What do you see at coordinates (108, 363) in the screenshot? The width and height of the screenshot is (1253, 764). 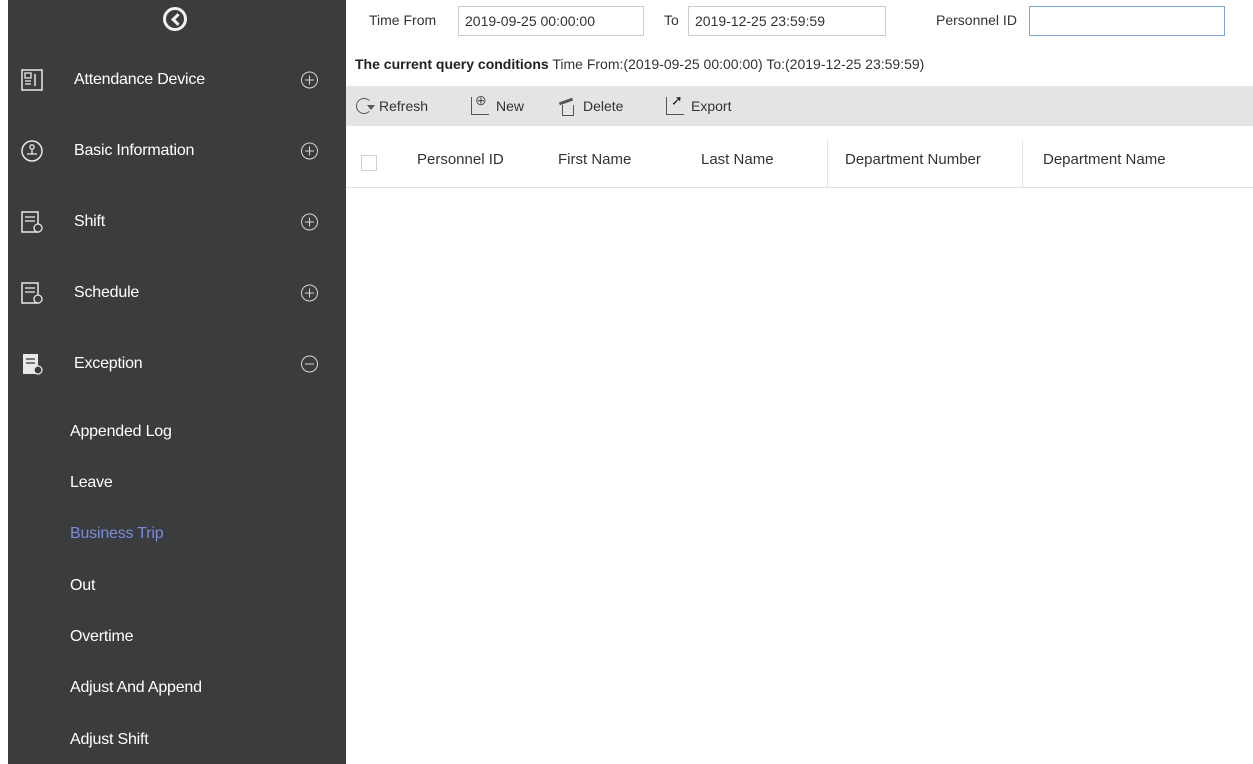 I see `menu-label: Exception` at bounding box center [108, 363].